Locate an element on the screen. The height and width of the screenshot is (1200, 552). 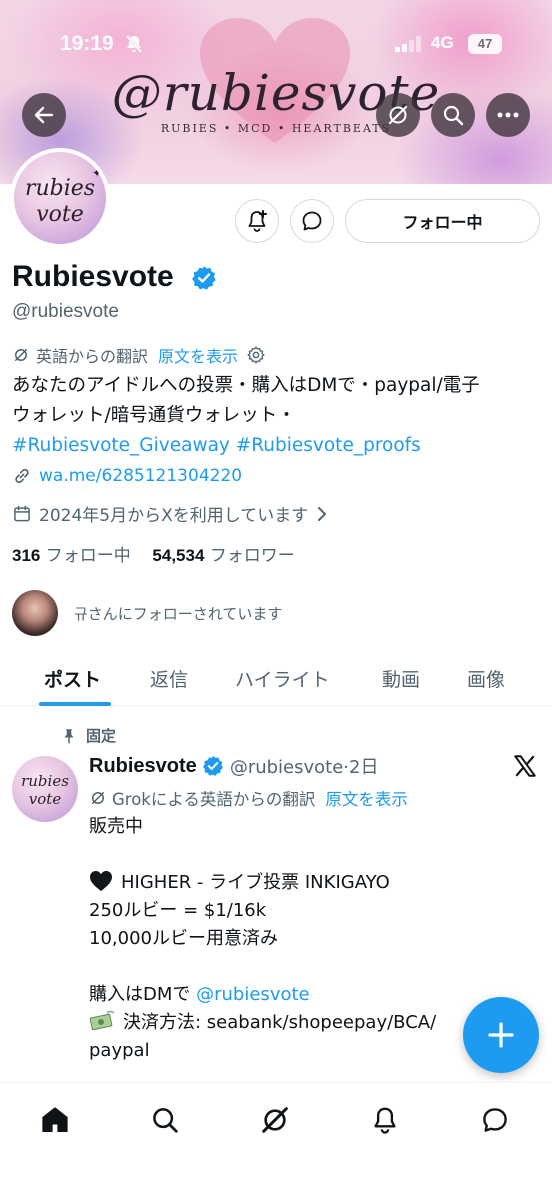
post-header: Rubiesvote @rubiesvote·2日 is located at coordinates (233, 766).